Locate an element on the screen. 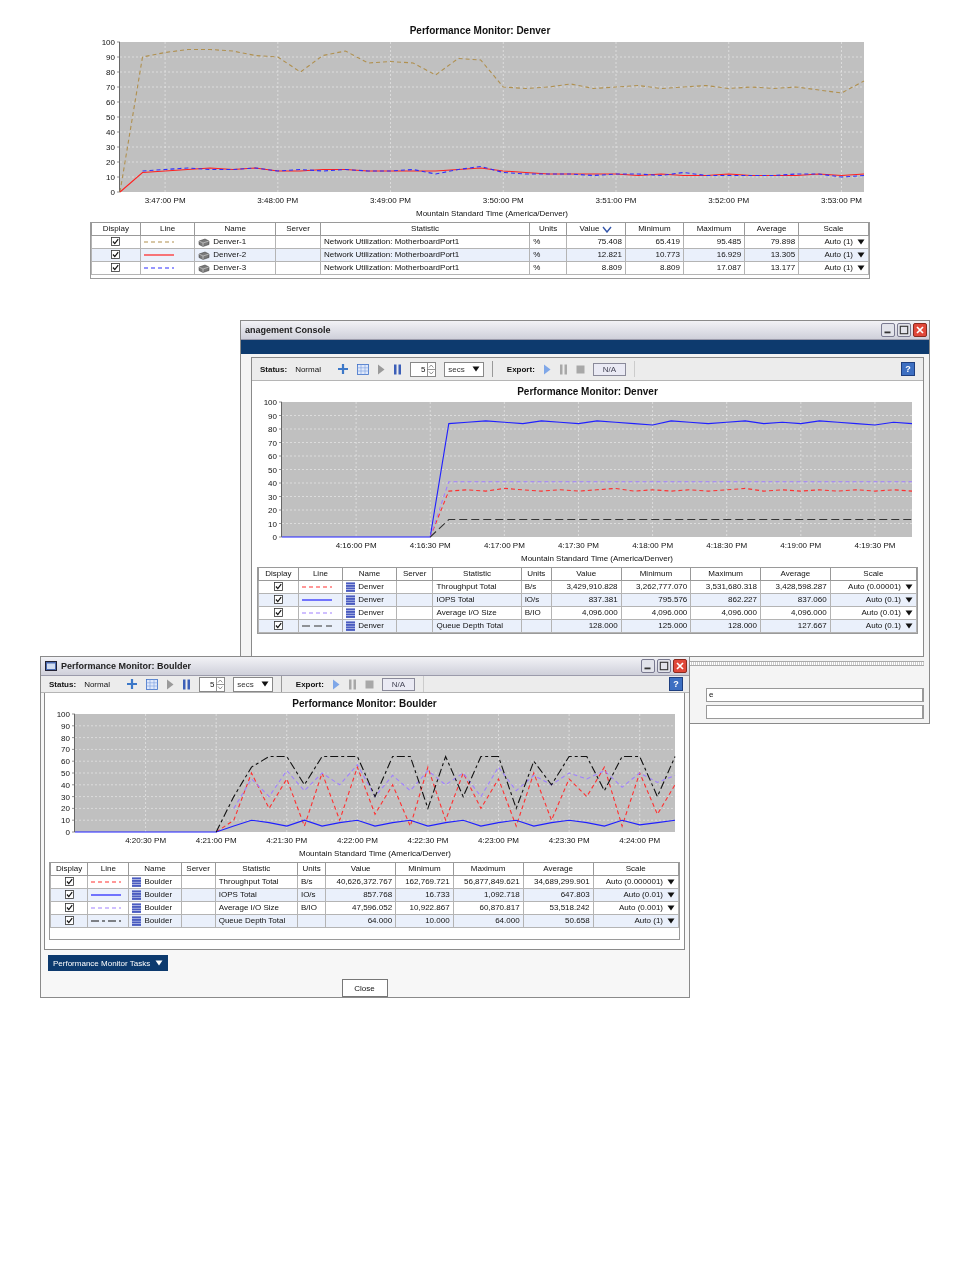 The height and width of the screenshot is (1270, 954). close-button: Close is located at coordinates (364, 988).